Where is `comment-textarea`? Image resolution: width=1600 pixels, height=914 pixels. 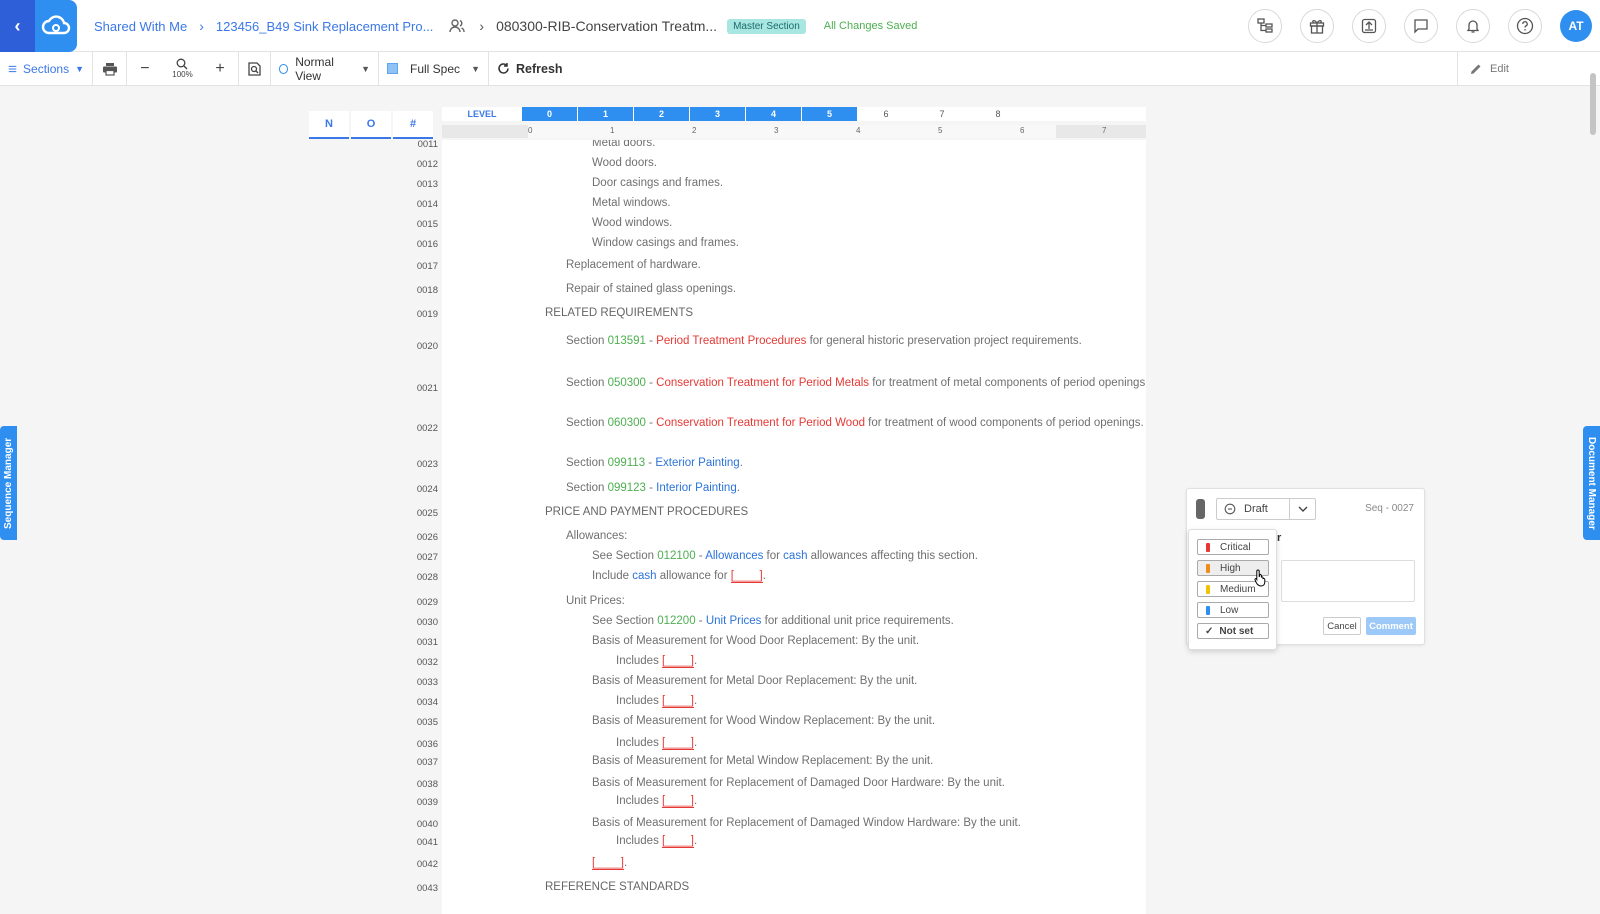 comment-textarea is located at coordinates (1348, 581).